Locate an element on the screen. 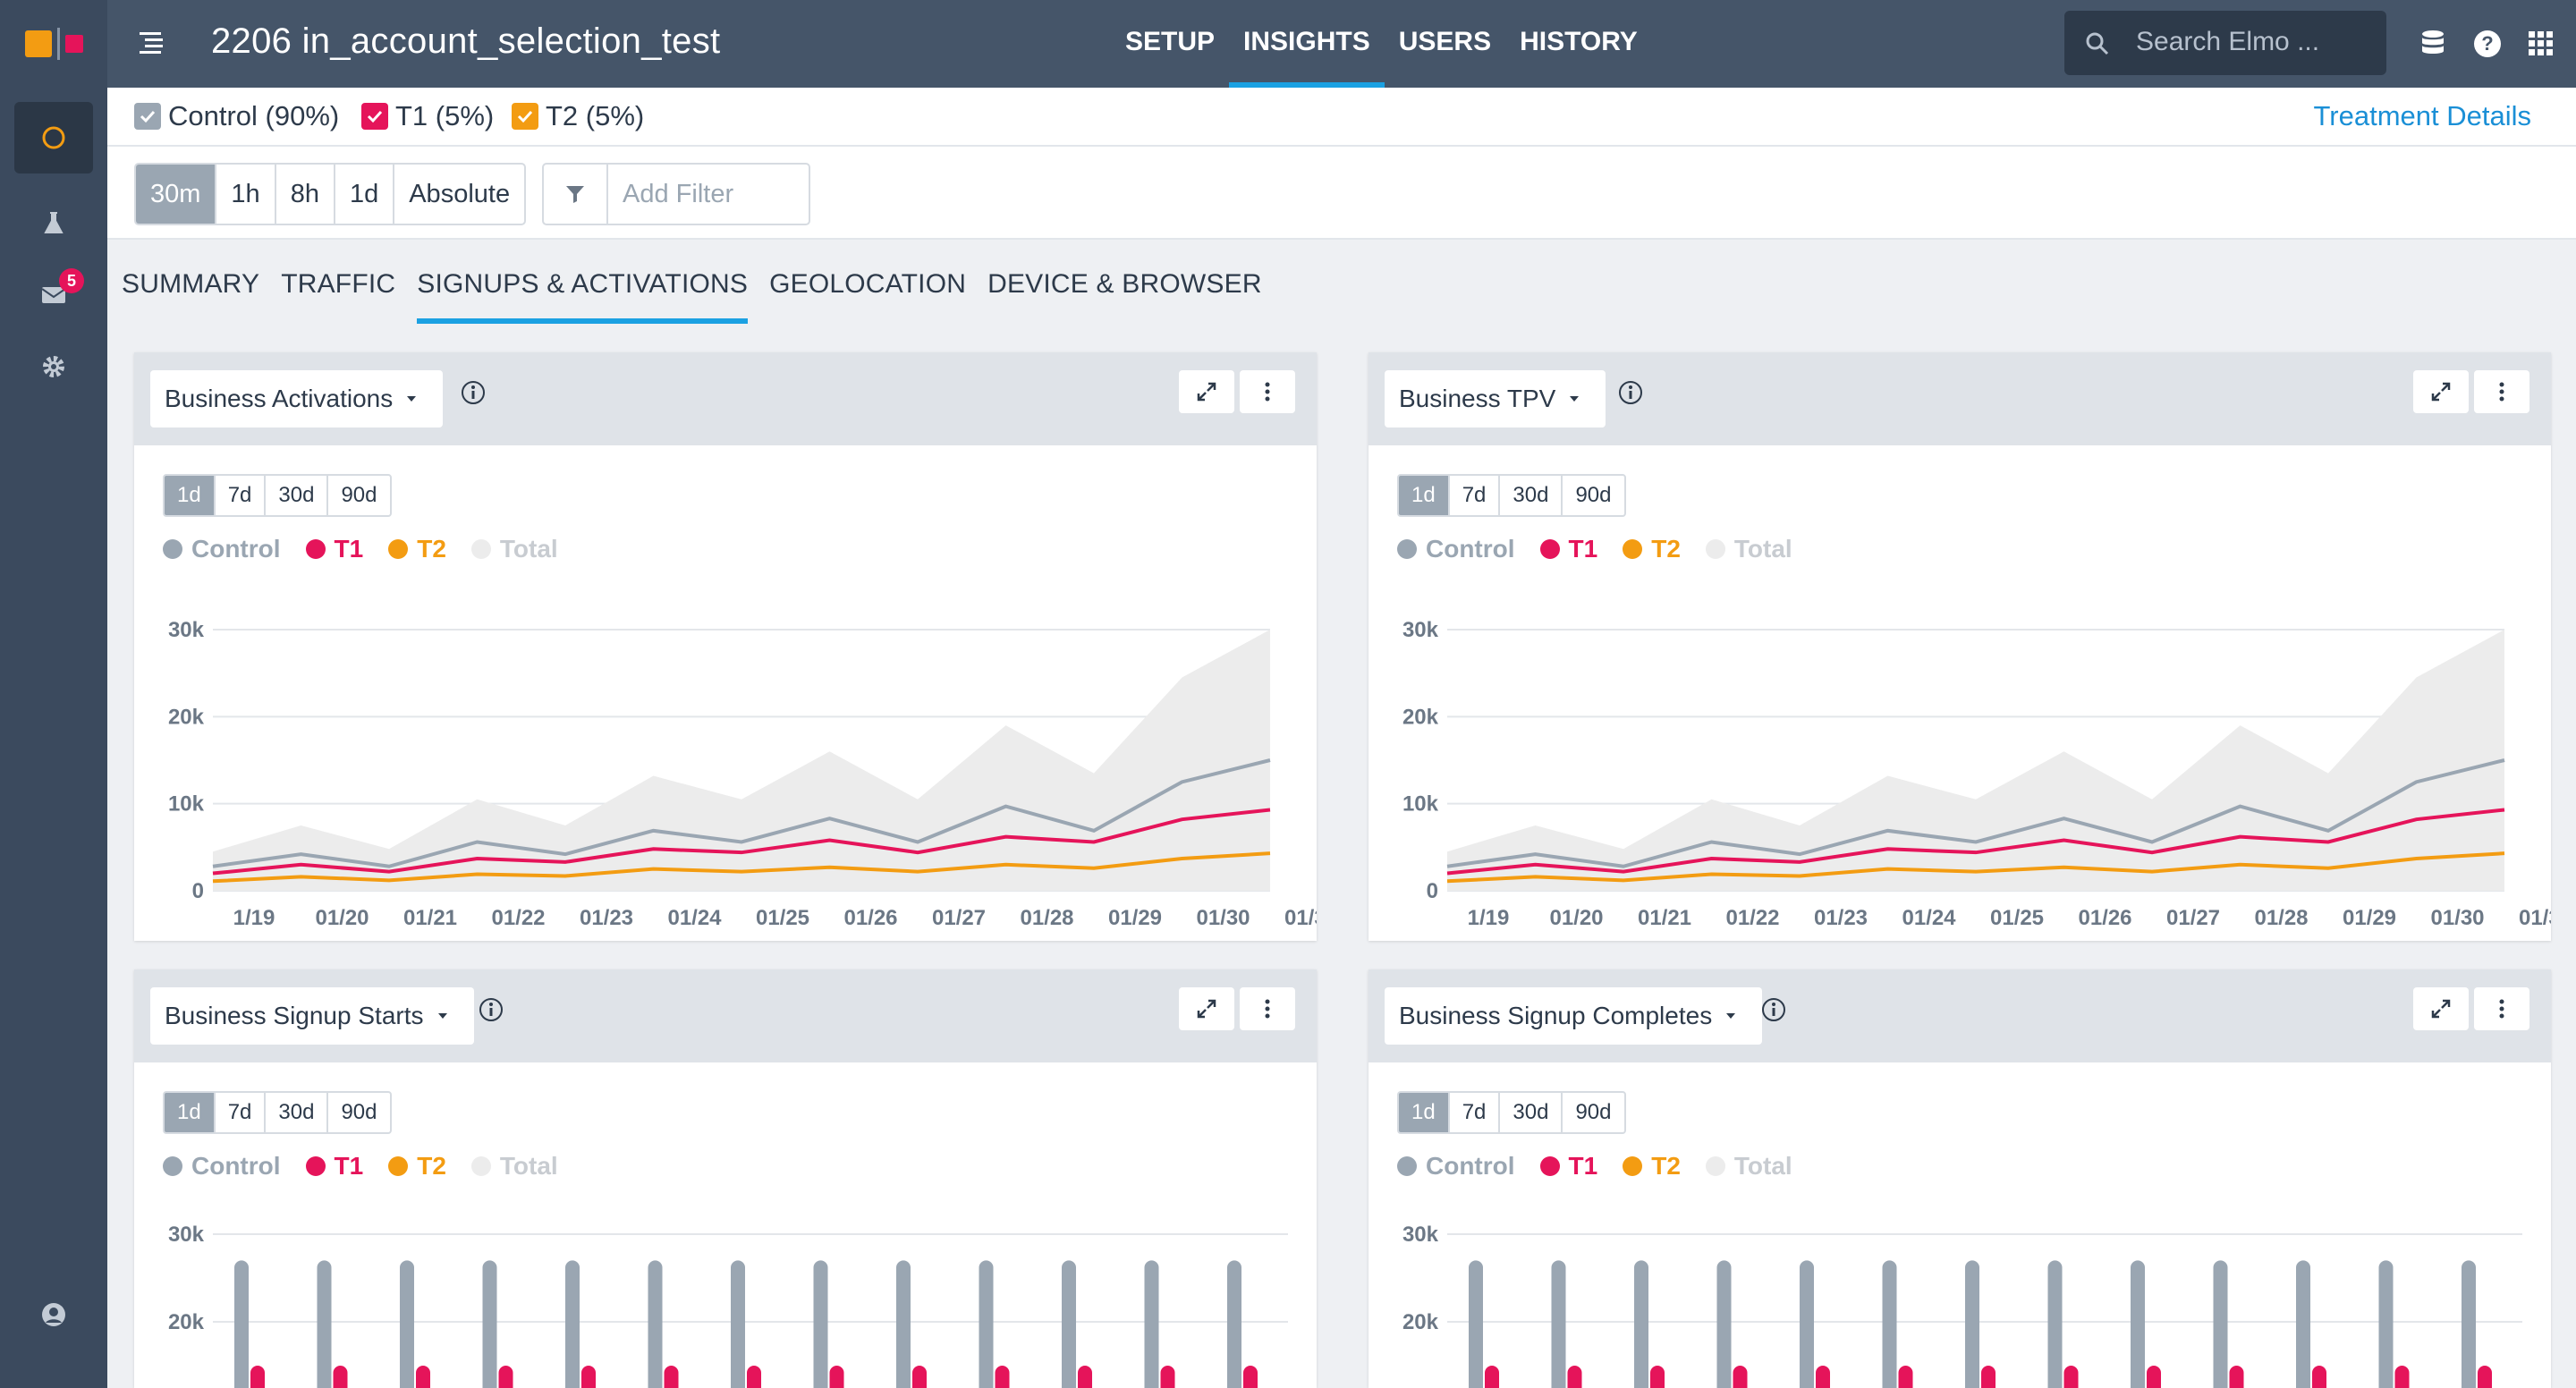  filter-button is located at coordinates (576, 195).